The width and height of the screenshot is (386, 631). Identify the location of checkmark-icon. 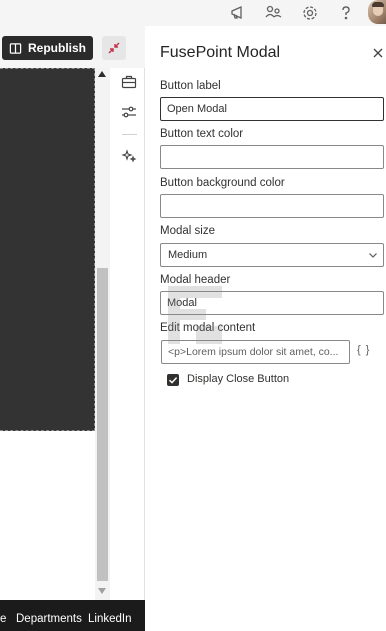
(173, 380).